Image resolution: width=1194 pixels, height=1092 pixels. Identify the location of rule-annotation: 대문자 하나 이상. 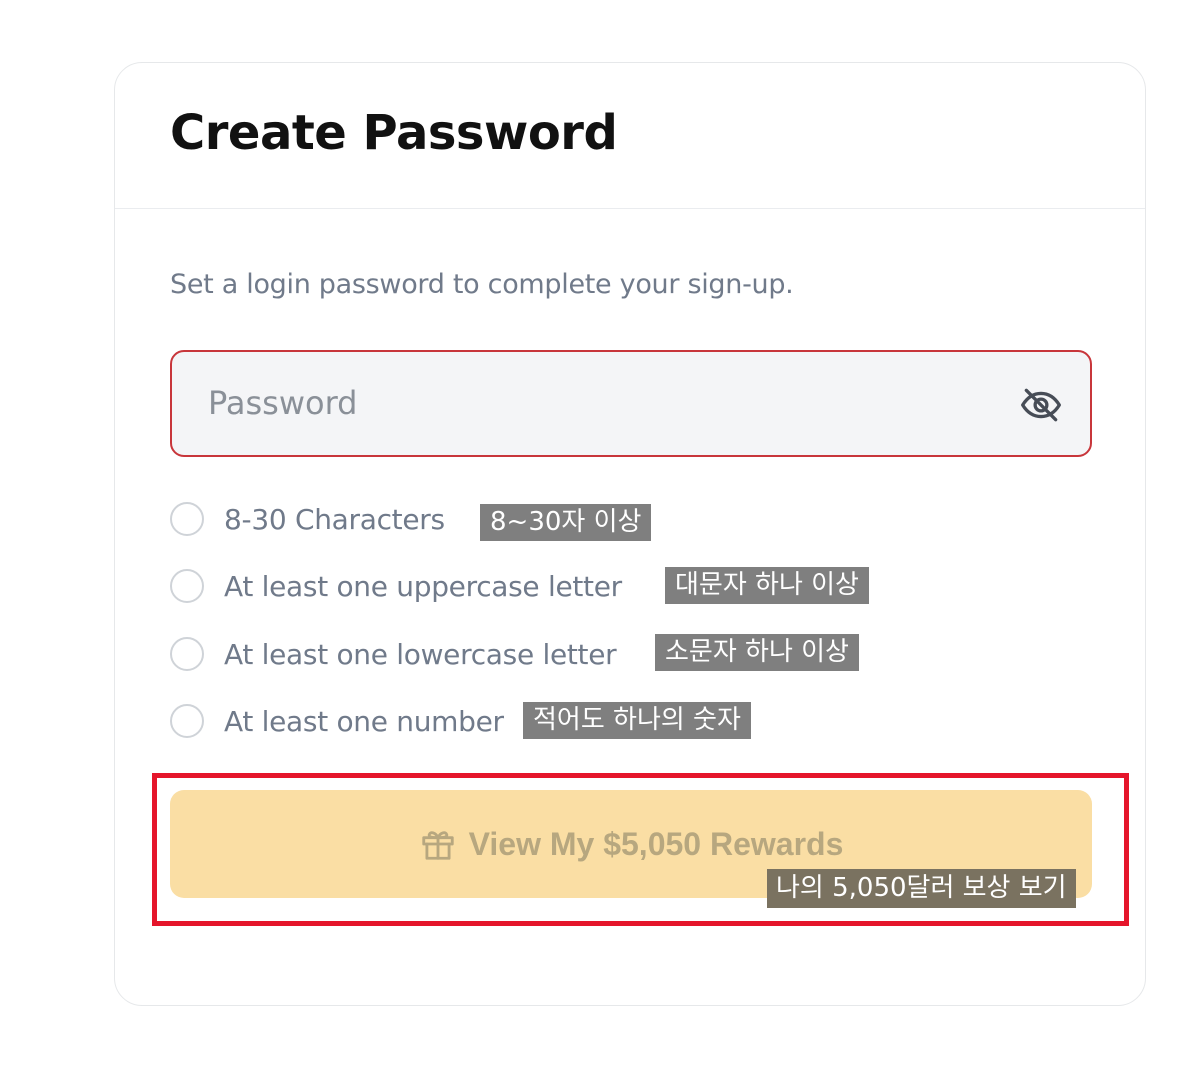
(767, 585).